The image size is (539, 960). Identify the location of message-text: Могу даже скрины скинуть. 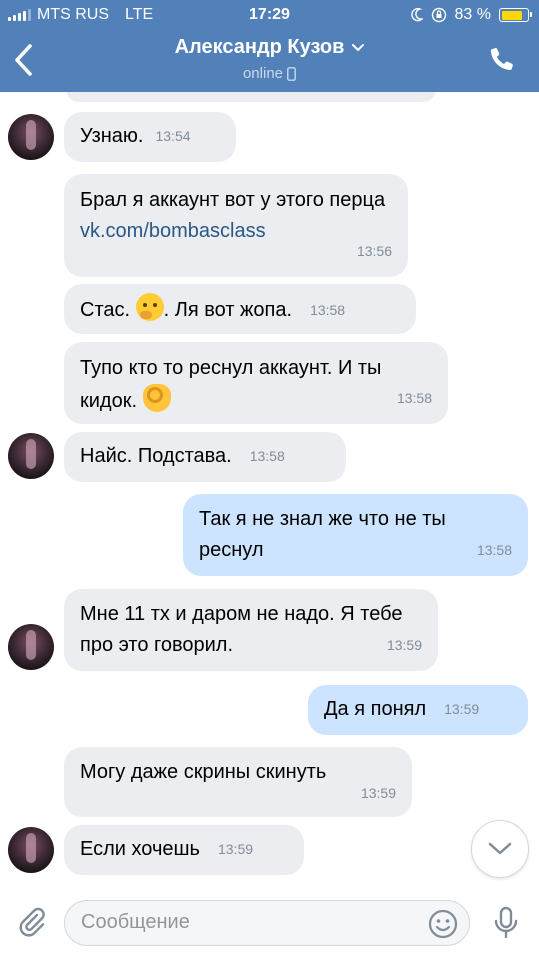
(203, 772).